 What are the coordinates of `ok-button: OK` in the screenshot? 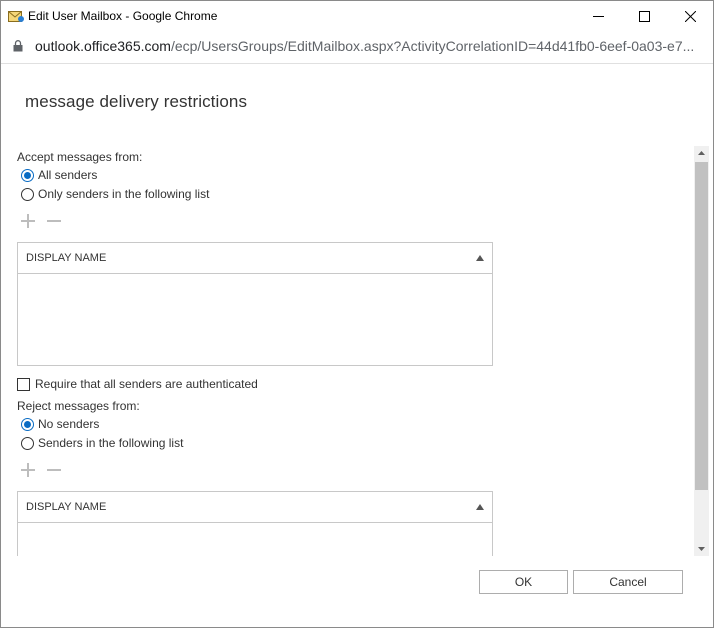 It's located at (523, 582).